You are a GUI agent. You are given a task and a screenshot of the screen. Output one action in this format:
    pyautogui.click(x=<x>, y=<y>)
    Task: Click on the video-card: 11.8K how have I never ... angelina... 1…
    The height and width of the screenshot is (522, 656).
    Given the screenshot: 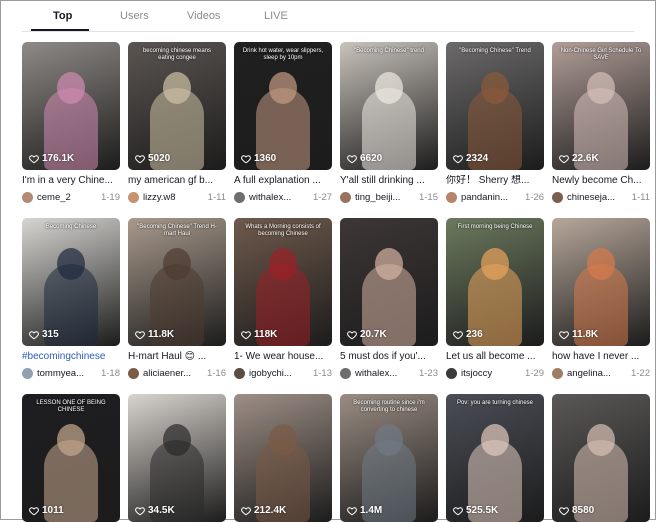 What is the action you would take?
    pyautogui.click(x=601, y=298)
    